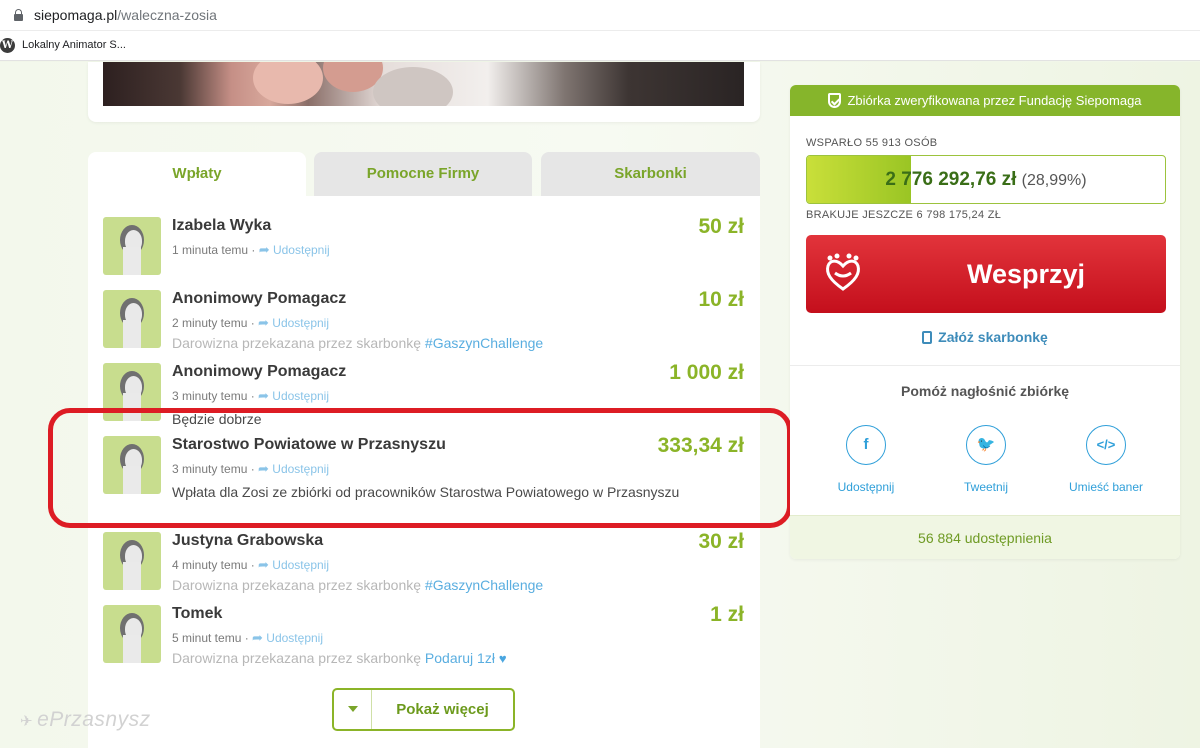  What do you see at coordinates (353, 709) in the screenshot?
I see `chevron-down-icon` at bounding box center [353, 709].